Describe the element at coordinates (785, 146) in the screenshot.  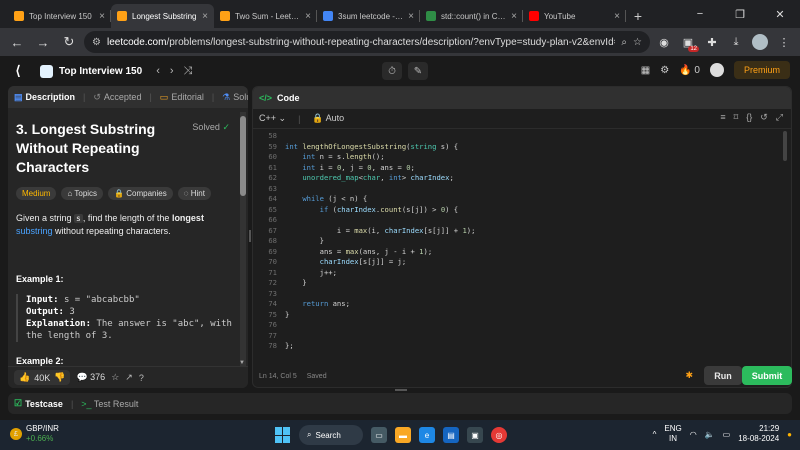
I see `editor-scrollbar` at that location.